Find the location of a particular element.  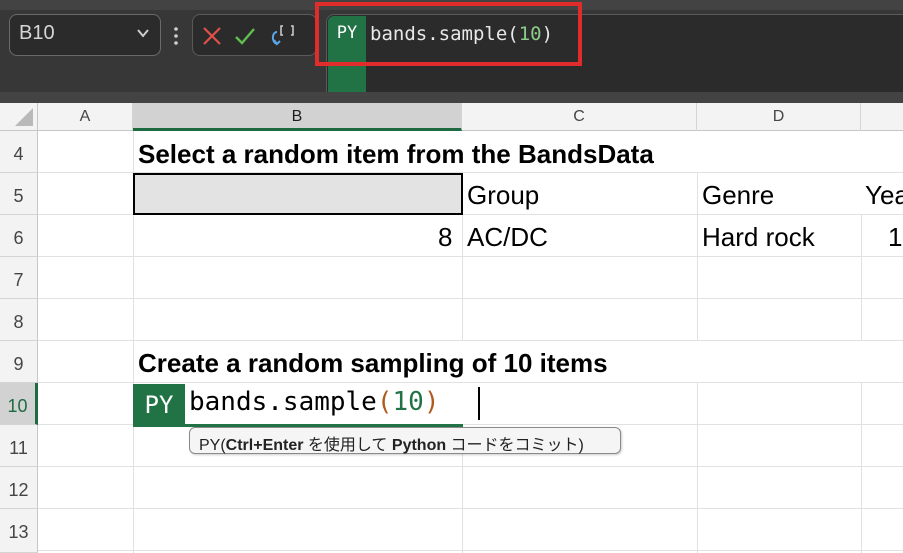

confirm-check-icon is located at coordinates (245, 36).